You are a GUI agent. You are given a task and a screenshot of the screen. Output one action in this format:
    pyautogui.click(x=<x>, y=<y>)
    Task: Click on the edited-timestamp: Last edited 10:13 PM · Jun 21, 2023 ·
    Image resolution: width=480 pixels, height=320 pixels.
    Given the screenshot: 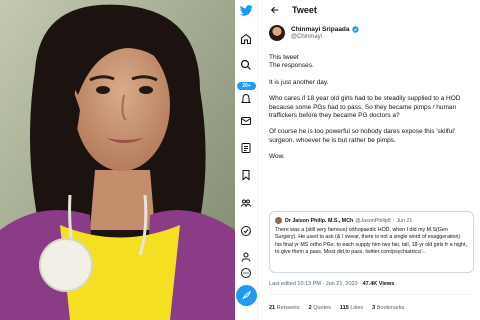 What is the action you would take?
    pyautogui.click(x=316, y=284)
    